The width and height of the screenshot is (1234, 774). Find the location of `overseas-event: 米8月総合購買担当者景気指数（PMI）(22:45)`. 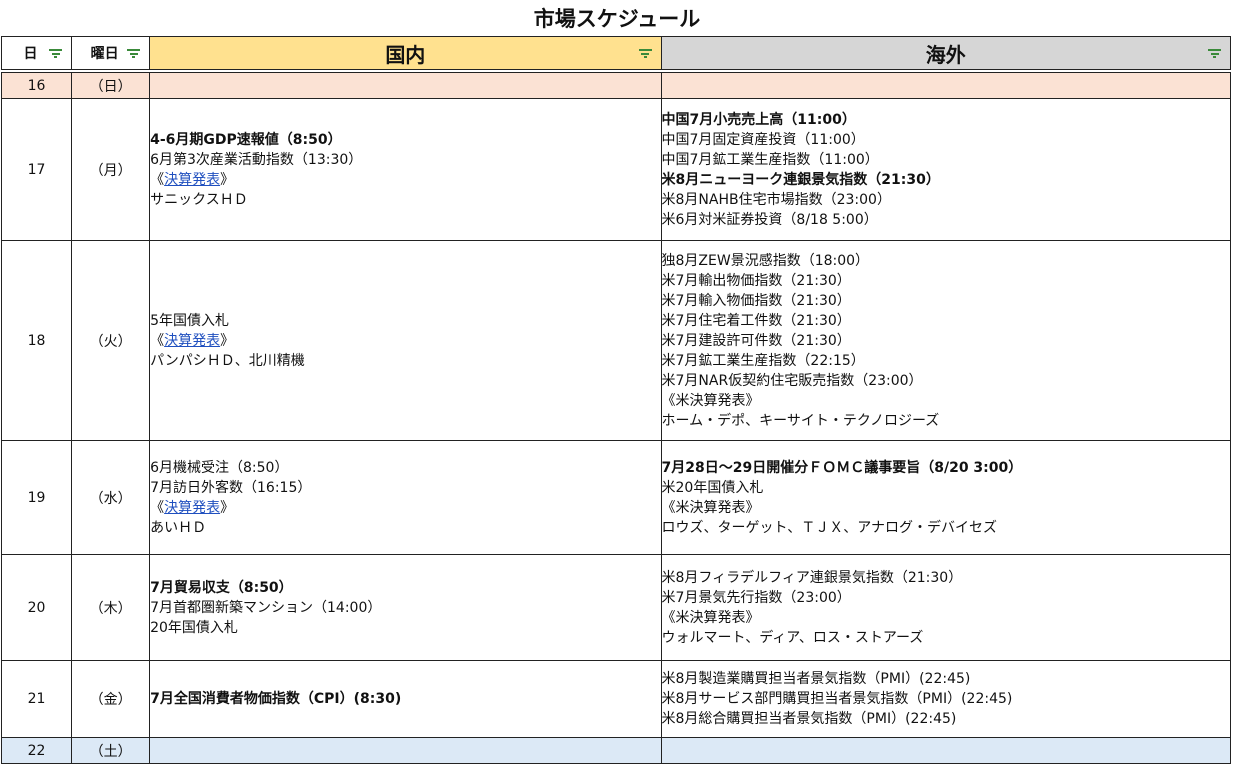

overseas-event: 米8月総合購買担当者景気指数（PMI）(22:45) is located at coordinates (809, 719).